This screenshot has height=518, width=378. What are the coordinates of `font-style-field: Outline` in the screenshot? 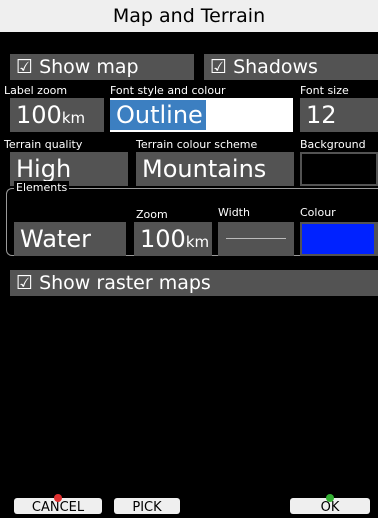 It's located at (201, 115).